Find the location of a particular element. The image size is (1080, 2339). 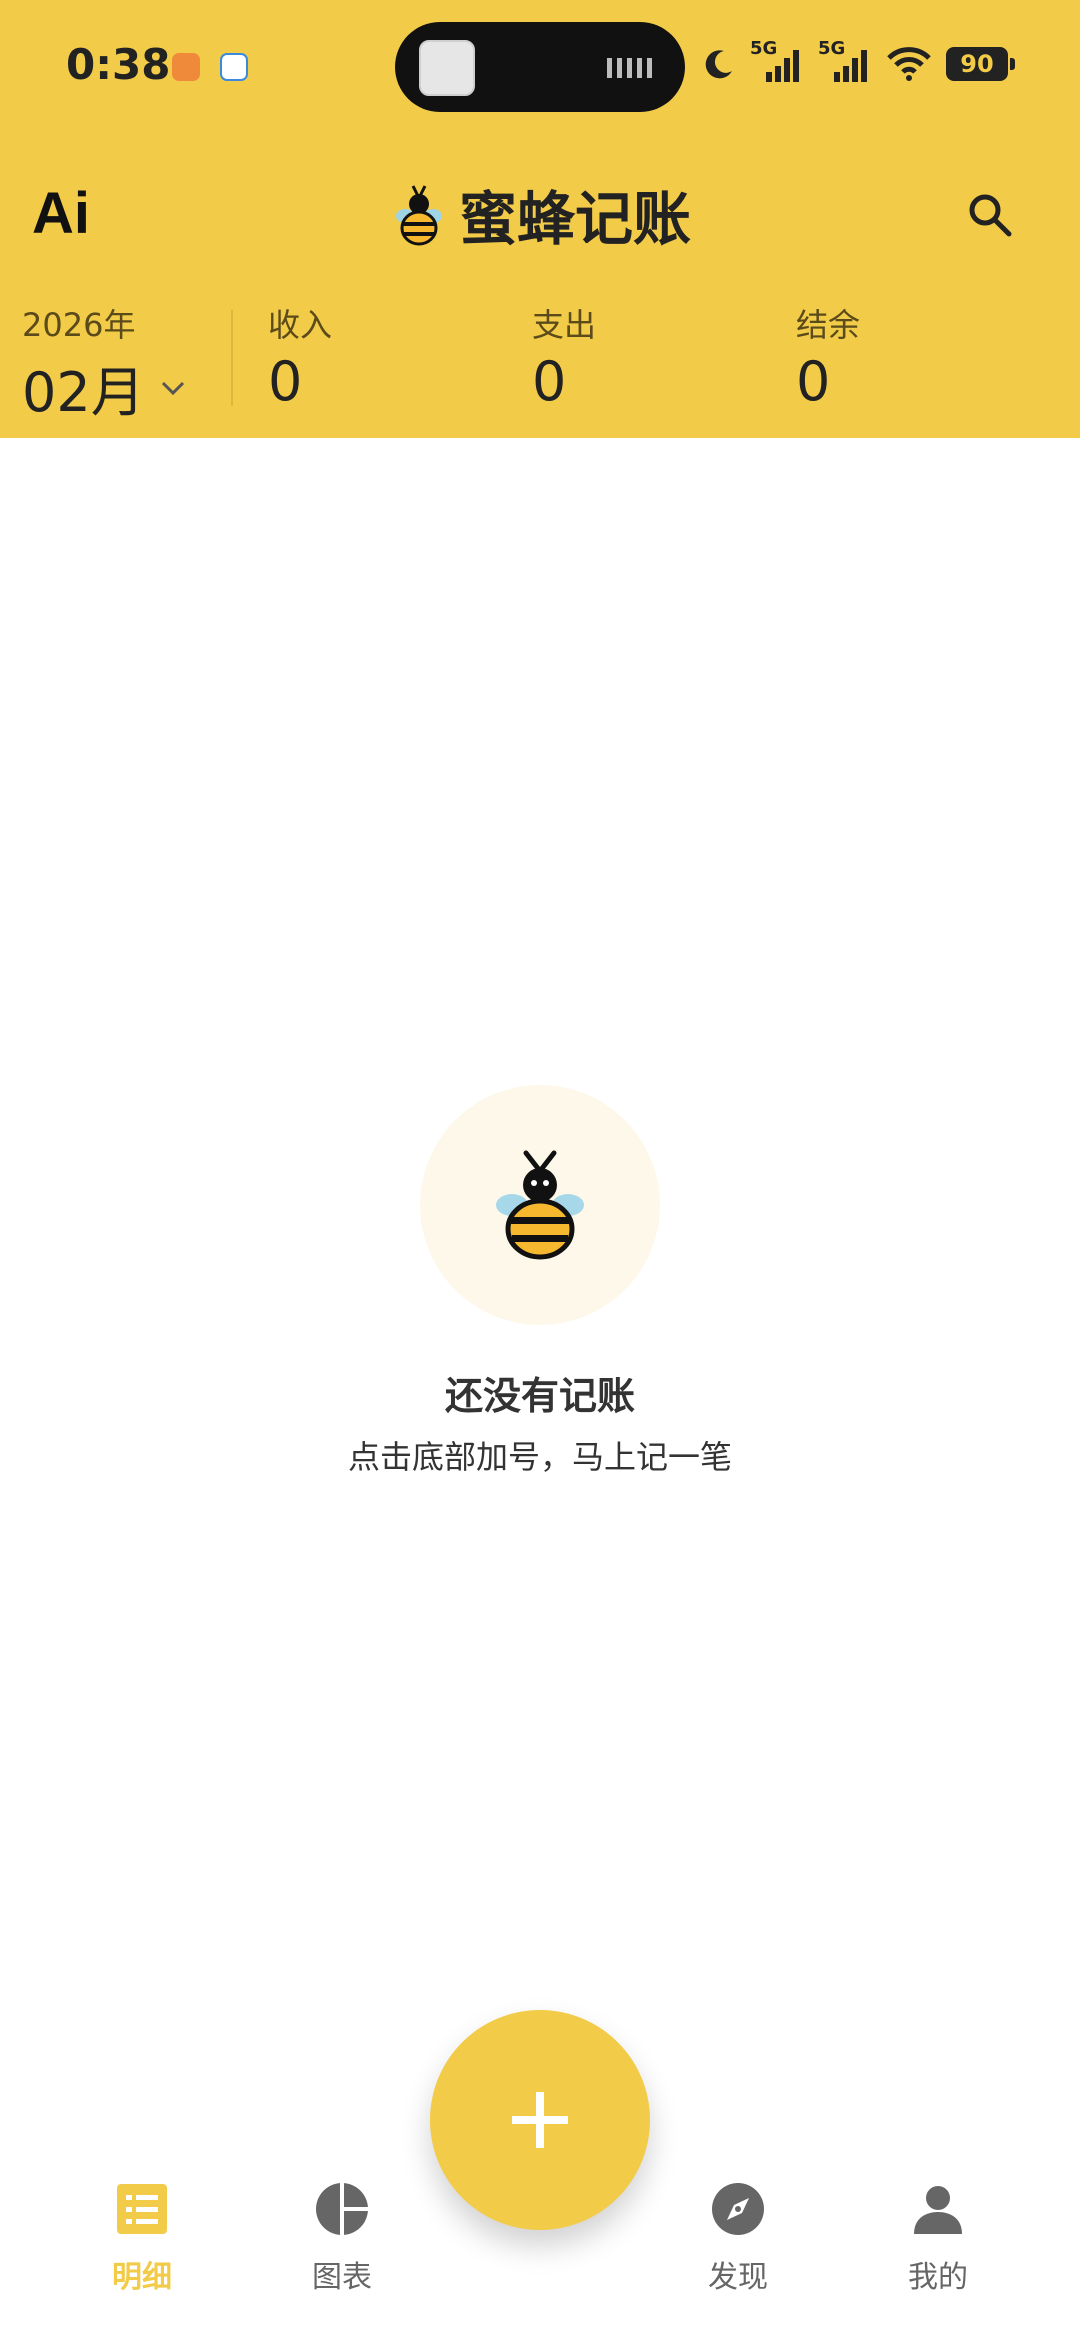

income-value: 0 is located at coordinates (285, 381).